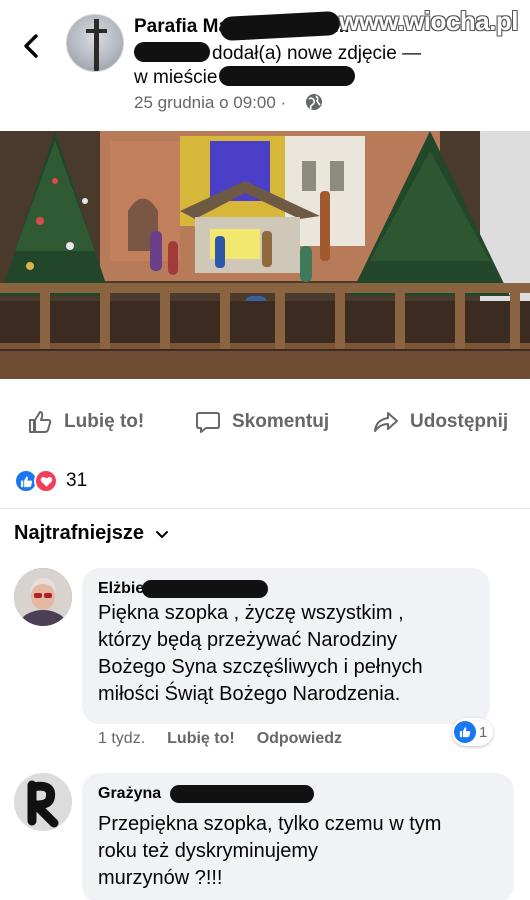 Image resolution: width=530 pixels, height=900 pixels. Describe the element at coordinates (260, 667) in the screenshot. I see `comment-line: Bożego Syna szczęśliwych i pełnych` at that location.